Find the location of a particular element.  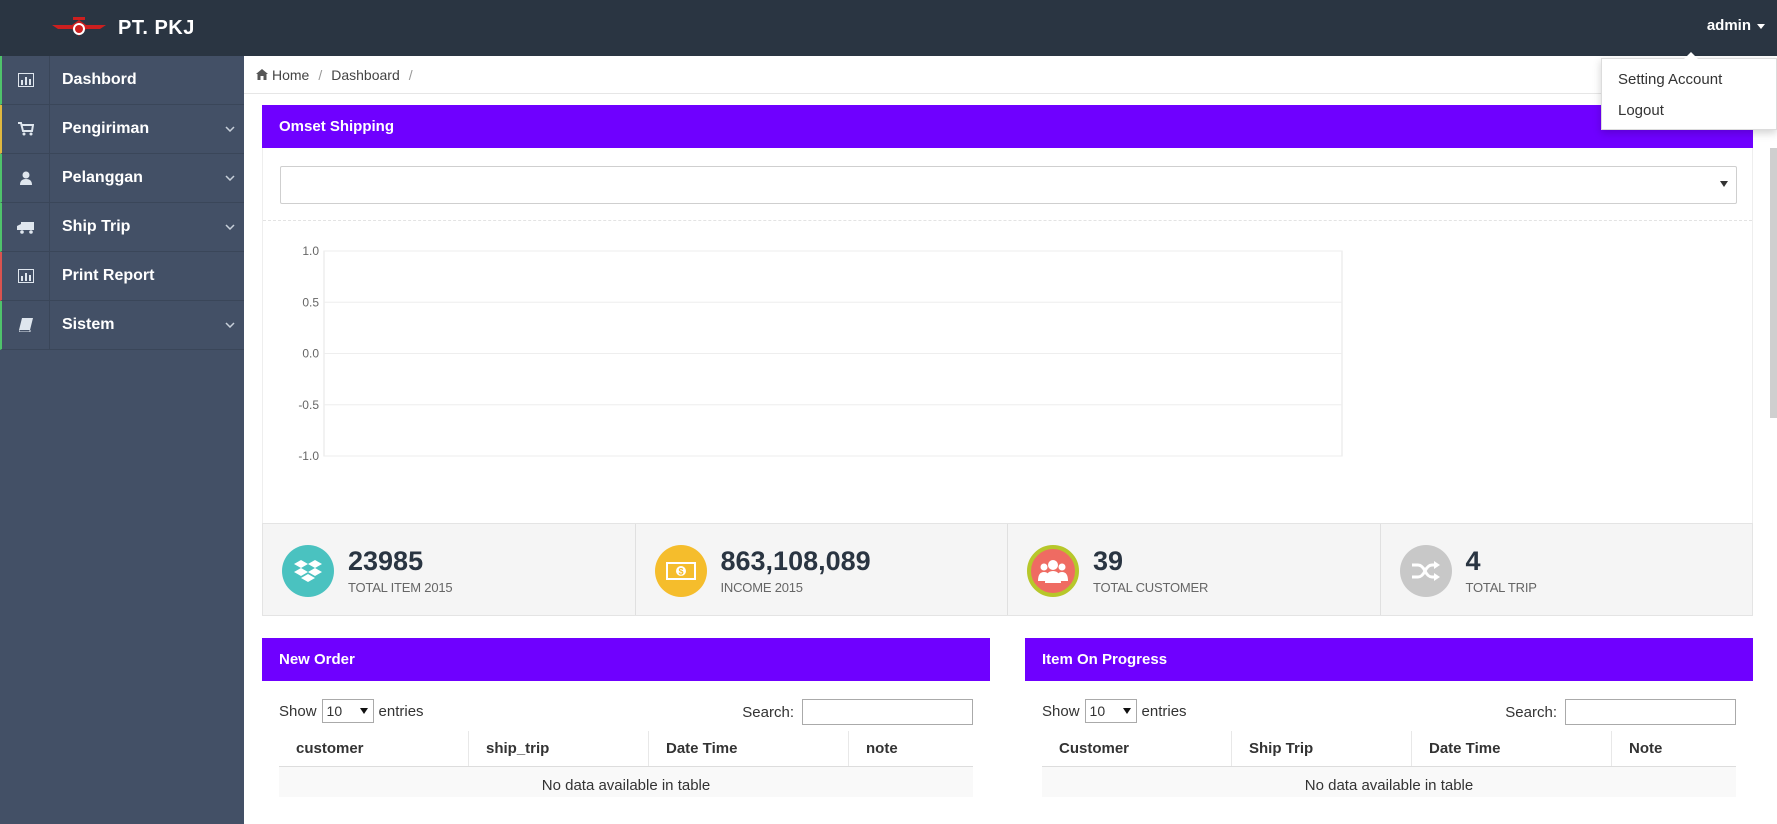

dropbox-icon is located at coordinates (308, 571).